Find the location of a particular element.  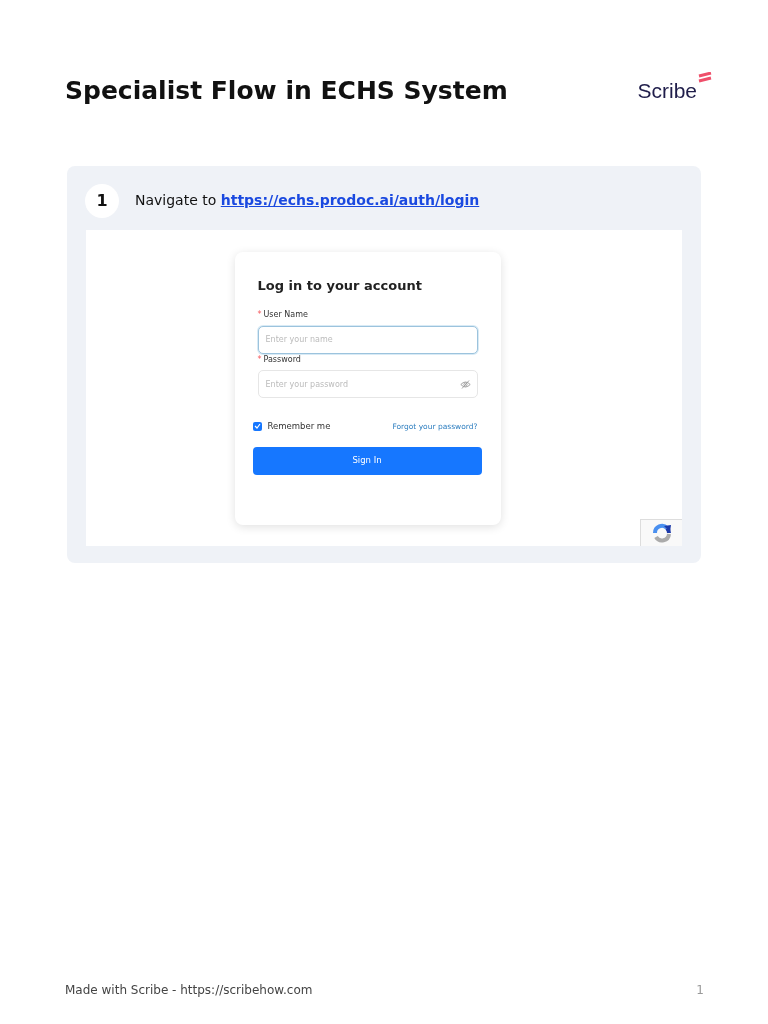

eye-slash-icon is located at coordinates (465, 384).